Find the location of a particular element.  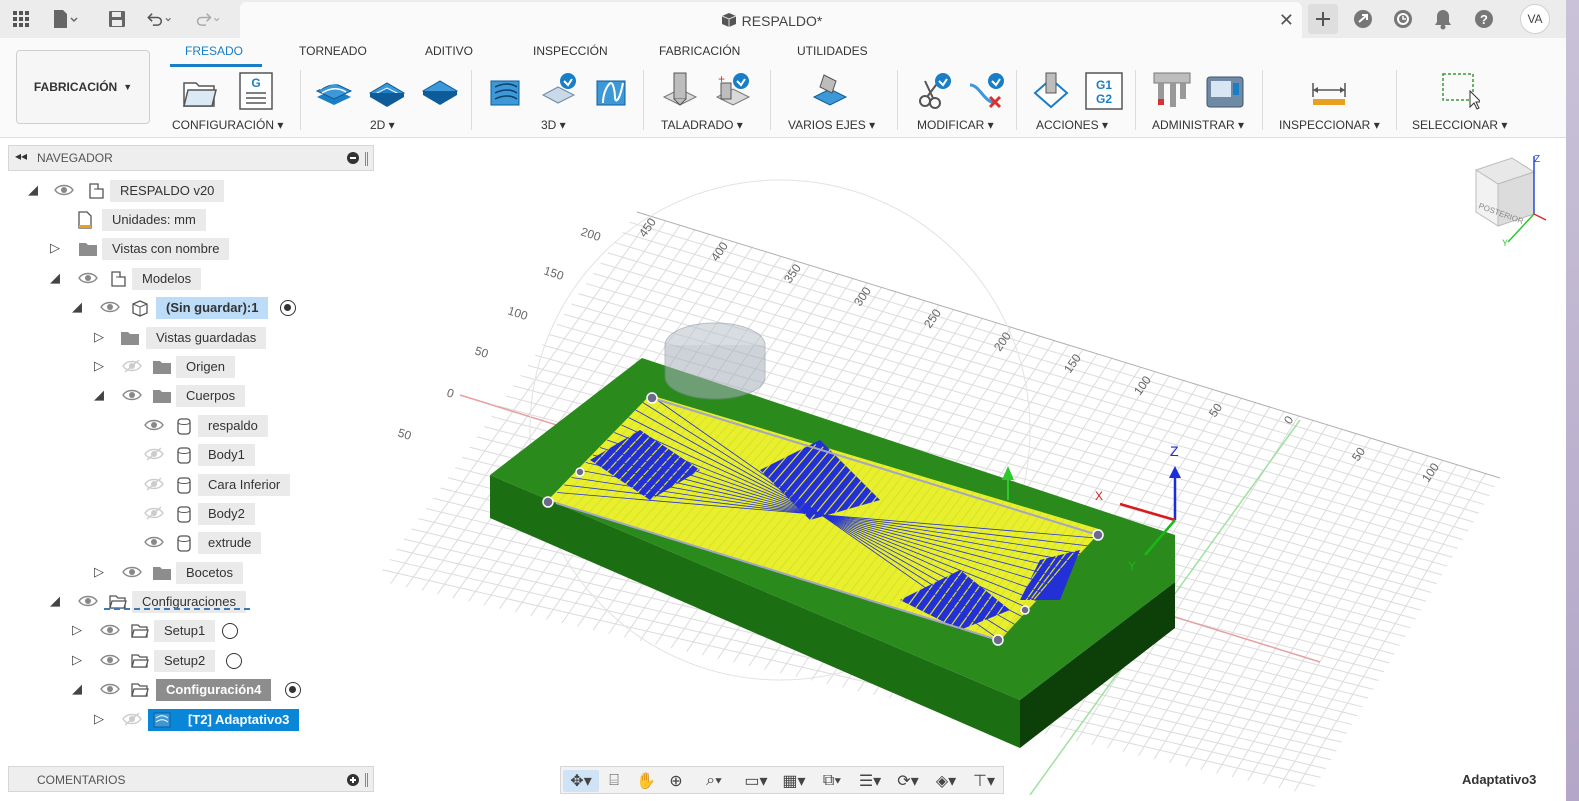

2d-face-icon is located at coordinates (440, 91).